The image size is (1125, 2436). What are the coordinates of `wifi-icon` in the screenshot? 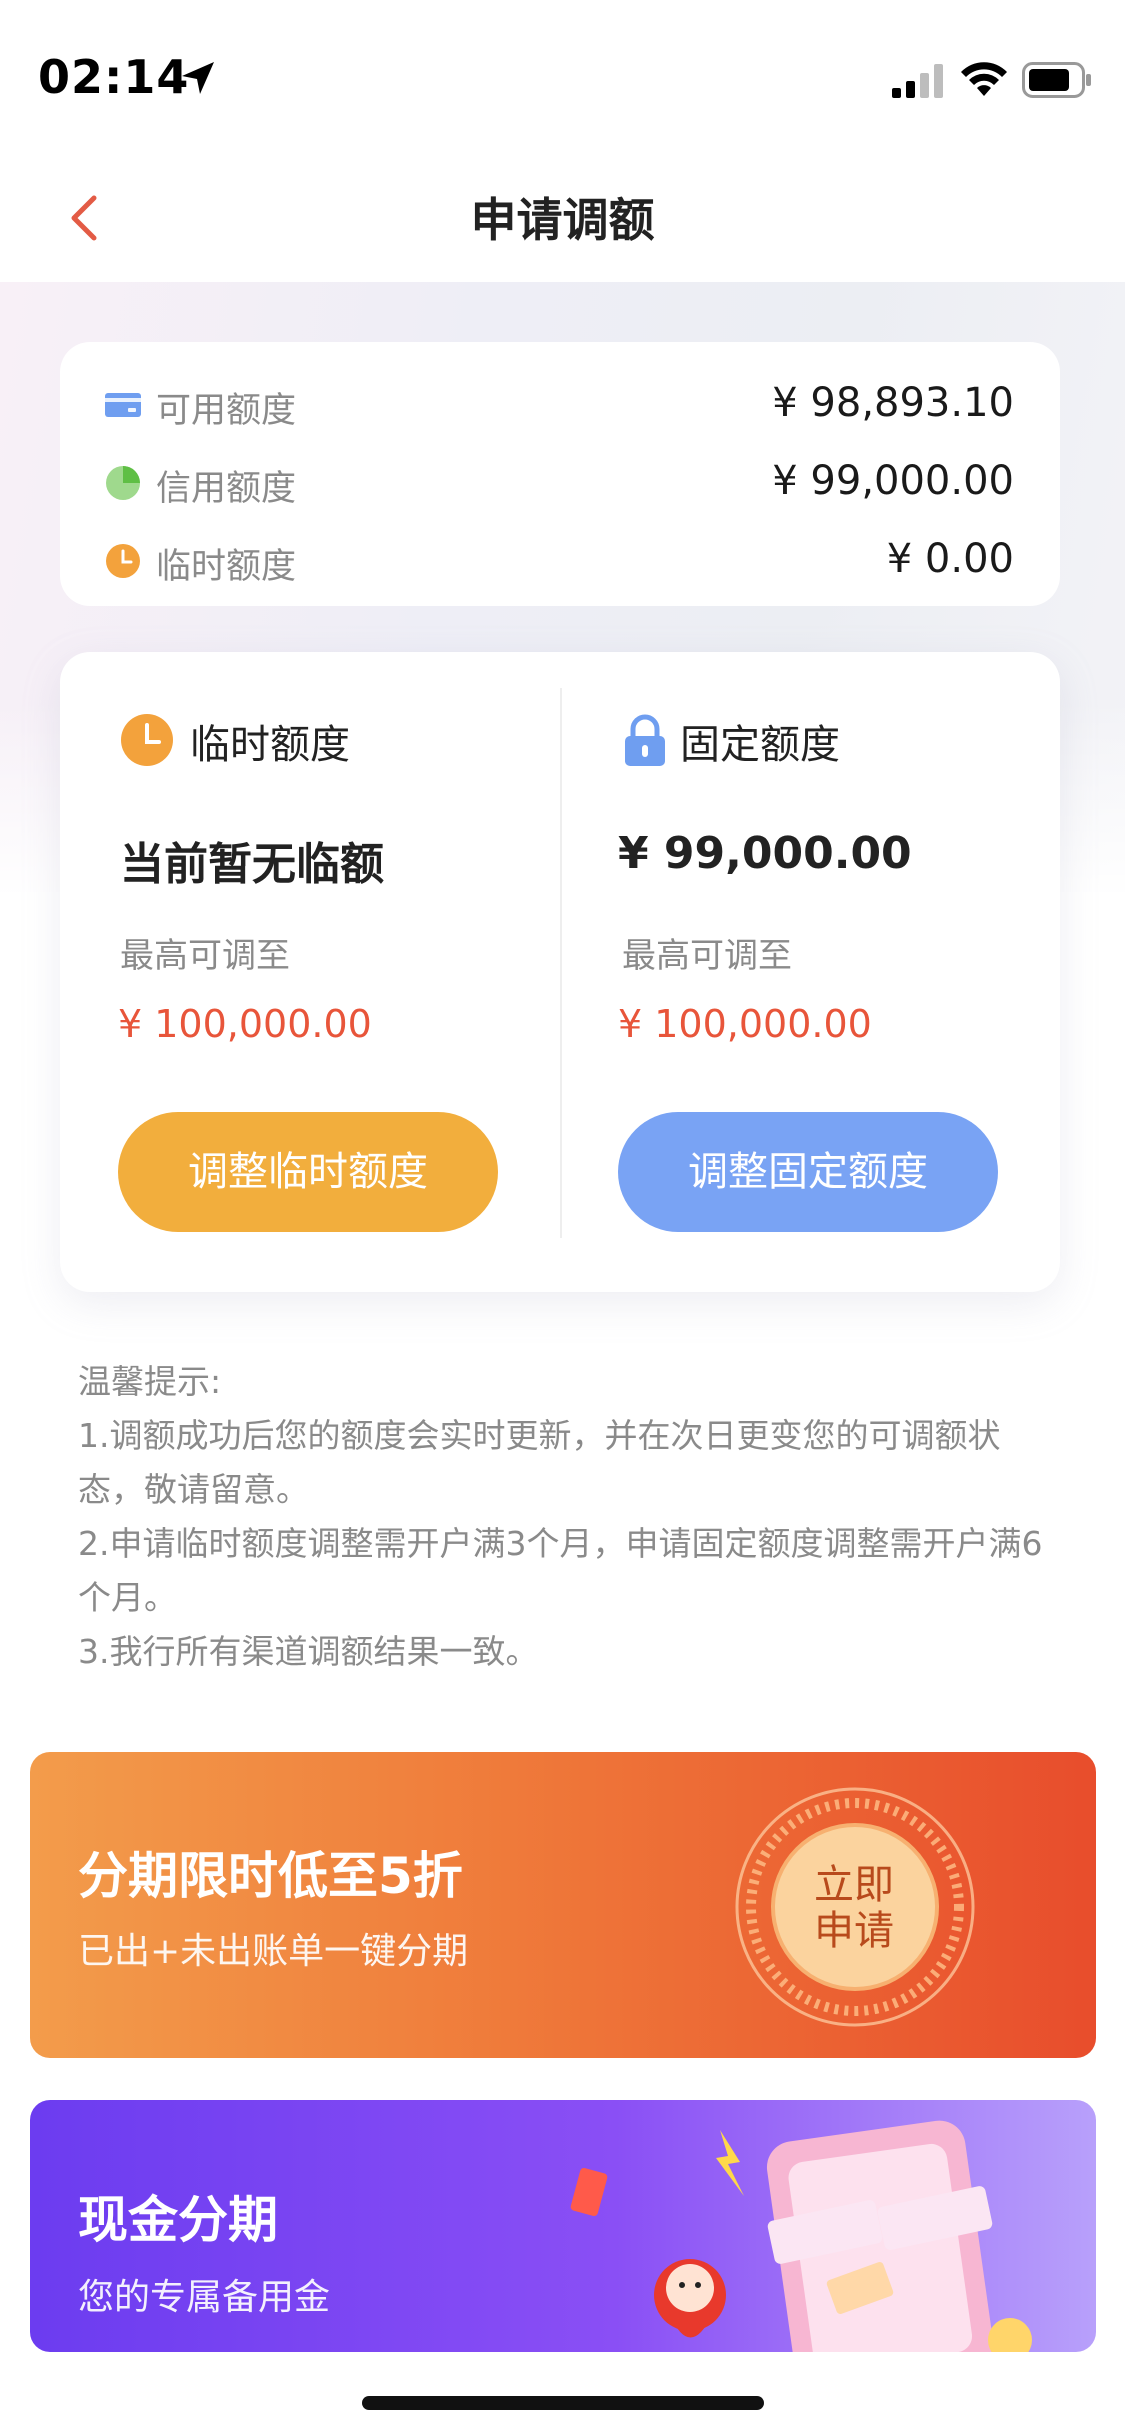 It's located at (984, 79).